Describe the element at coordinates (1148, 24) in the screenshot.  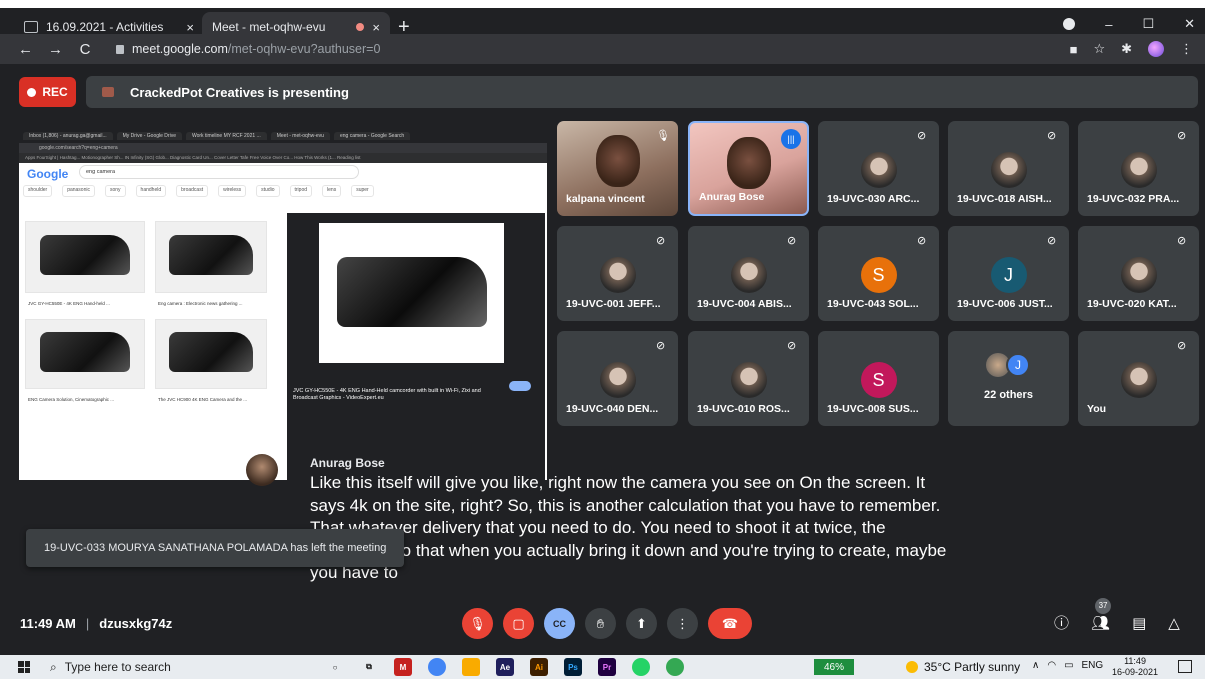
I see `maximize-button: ☐` at that location.